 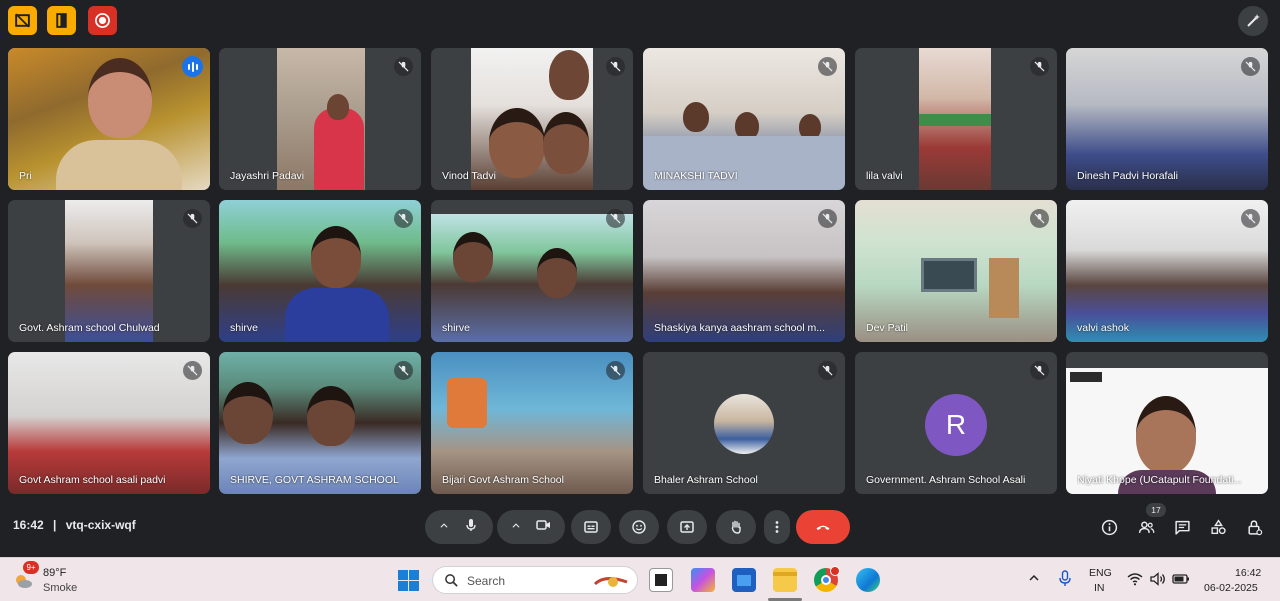 What do you see at coordinates (1127, 176) in the screenshot?
I see `participant-name: Dinesh Padvi Horafali` at bounding box center [1127, 176].